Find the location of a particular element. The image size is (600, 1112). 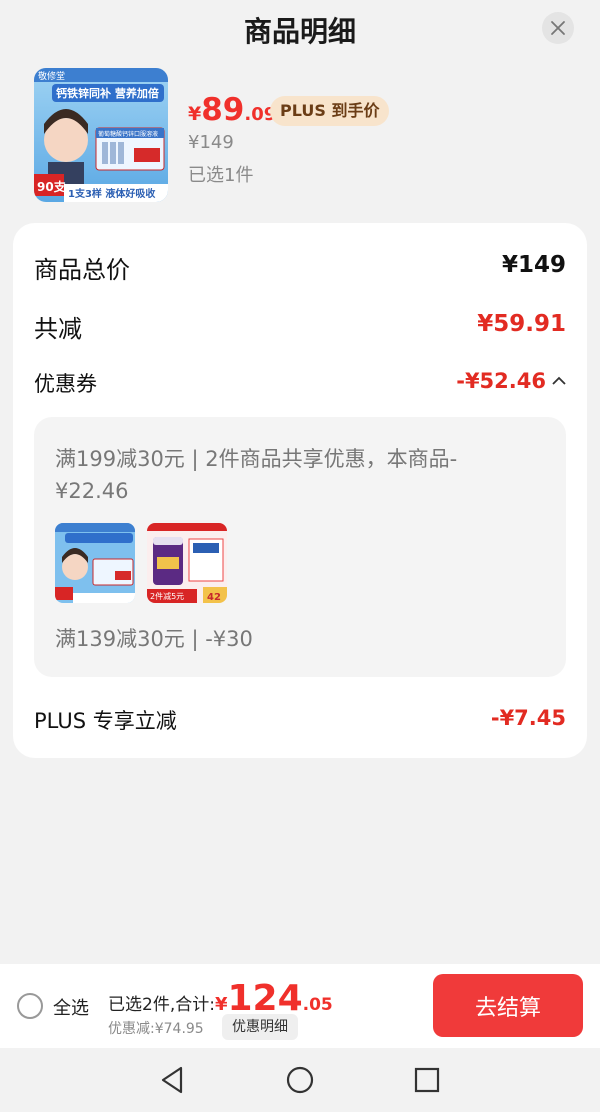

nav-back-button is located at coordinates (172, 1080).